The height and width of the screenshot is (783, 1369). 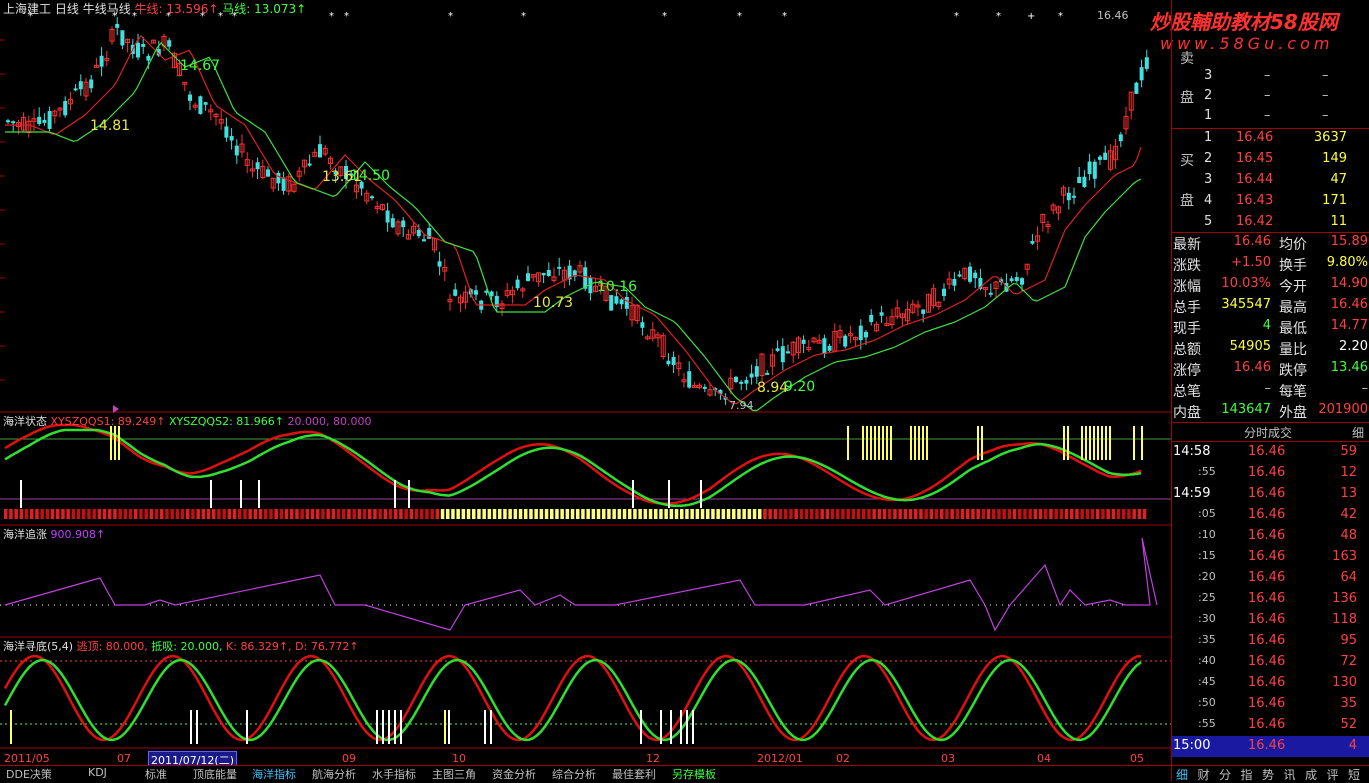 I want to click on tab-fund-analysis: 资金分析, so click(x=514, y=773).